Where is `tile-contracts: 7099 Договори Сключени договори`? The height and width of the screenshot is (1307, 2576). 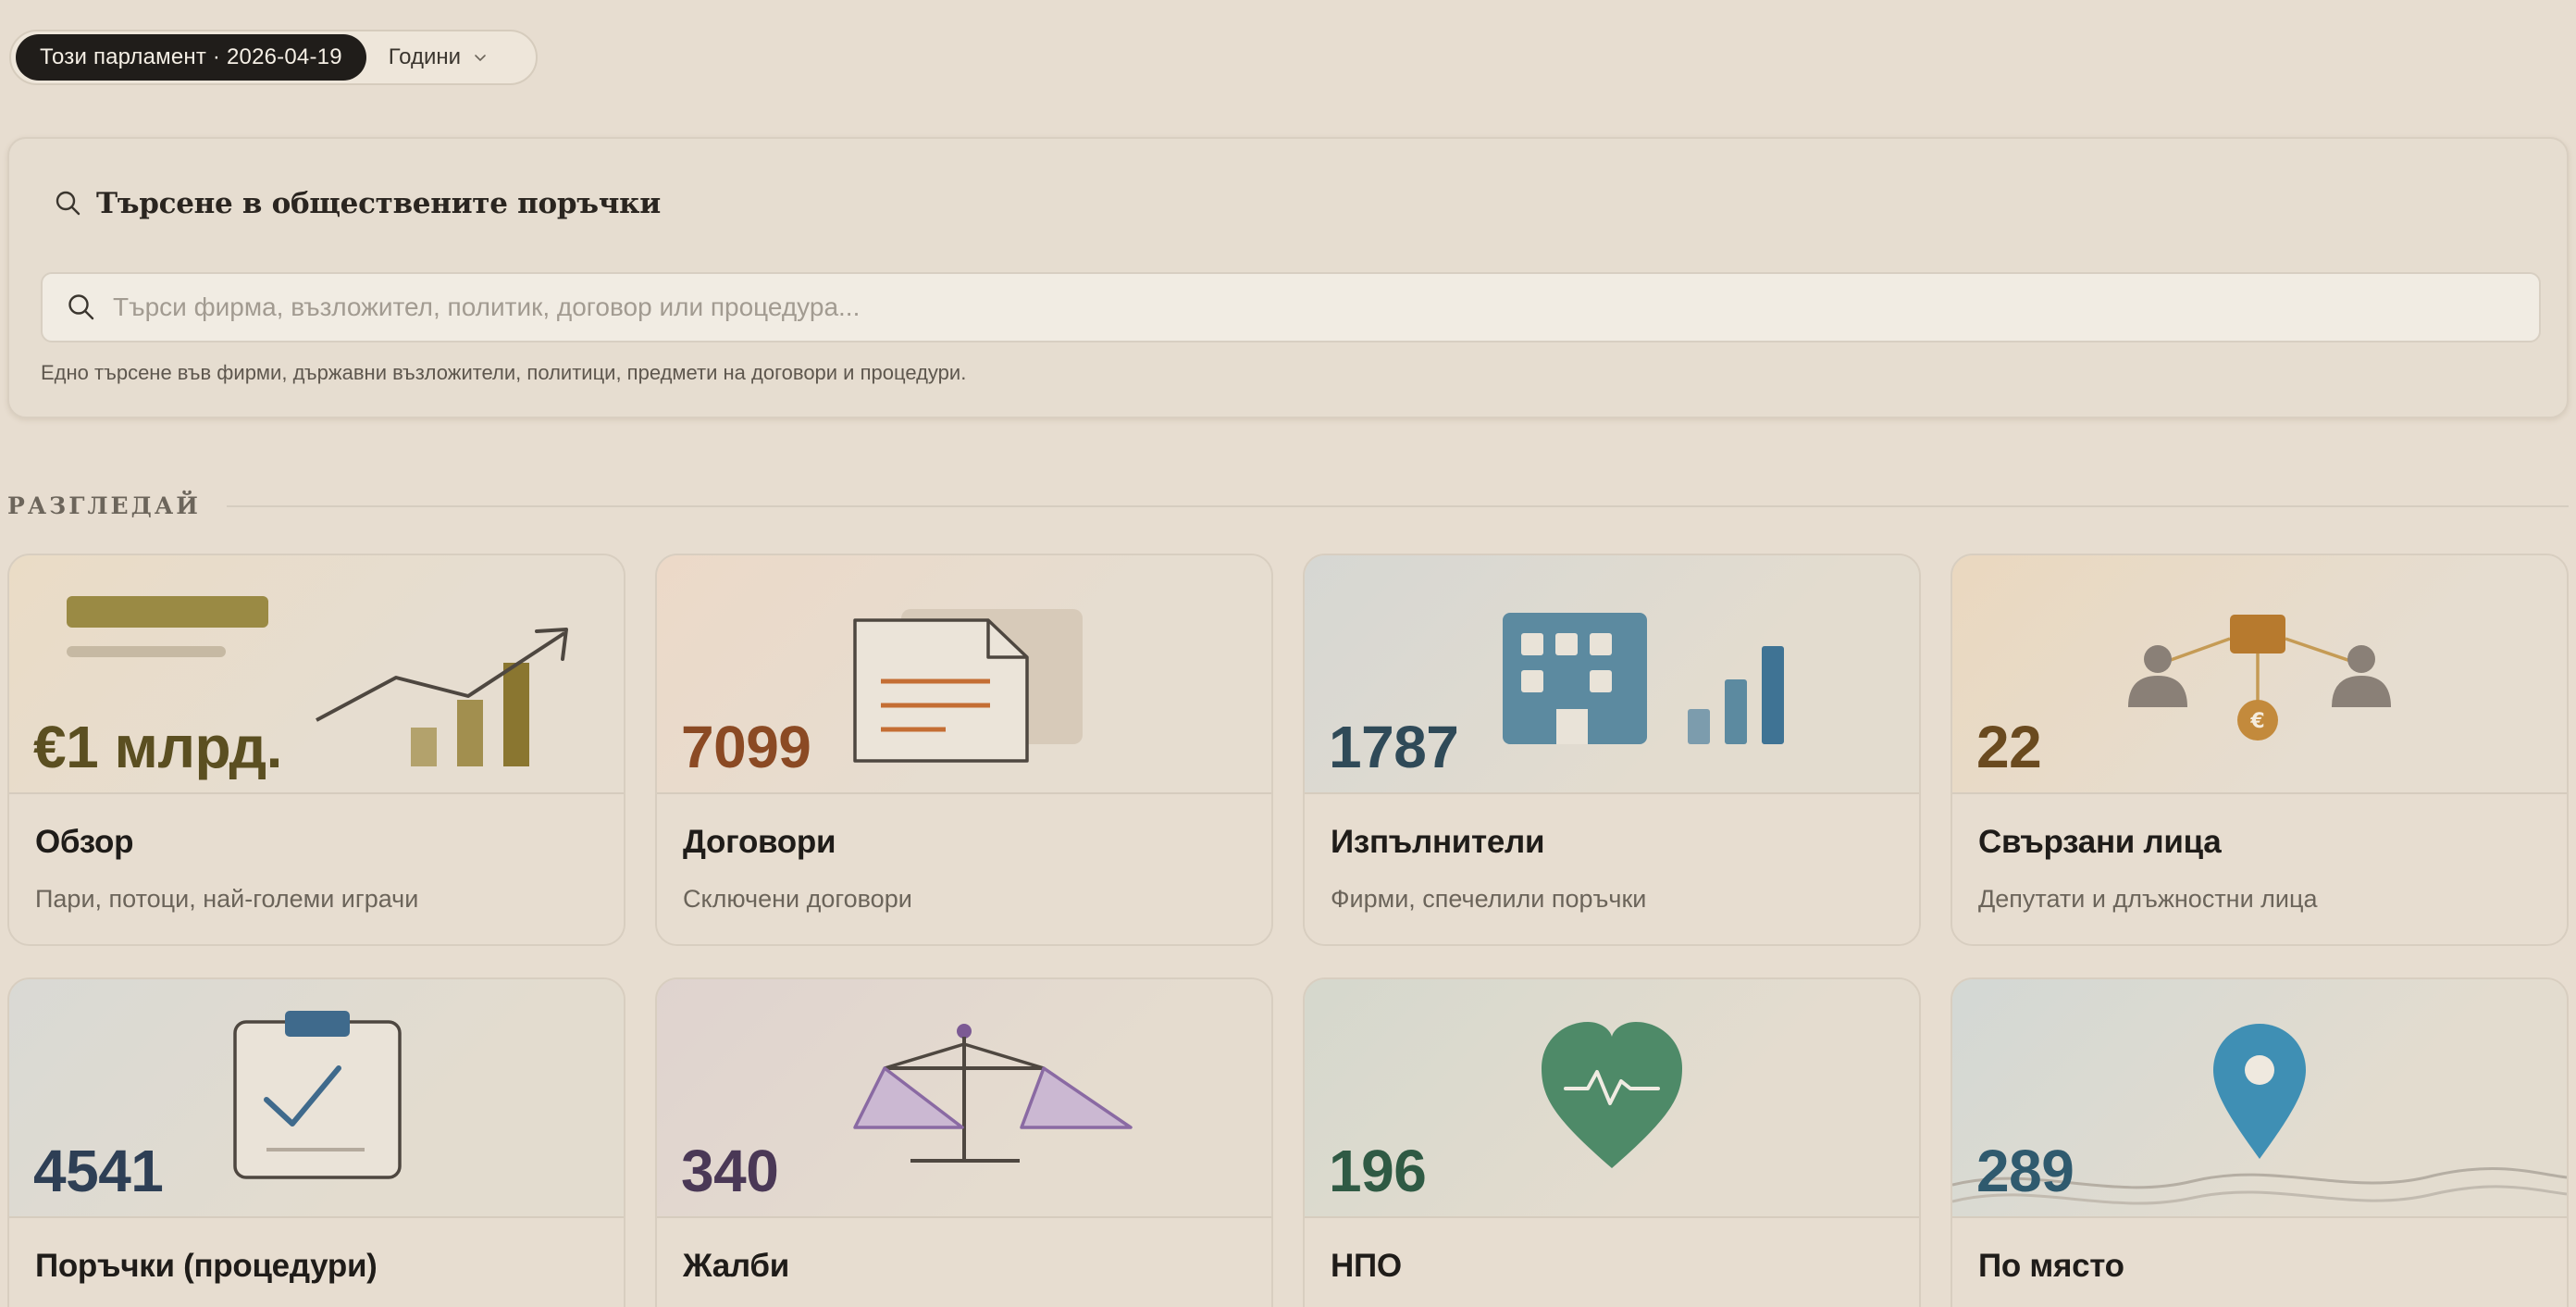 tile-contracts: 7099 Договори Сключени договори is located at coordinates (964, 750).